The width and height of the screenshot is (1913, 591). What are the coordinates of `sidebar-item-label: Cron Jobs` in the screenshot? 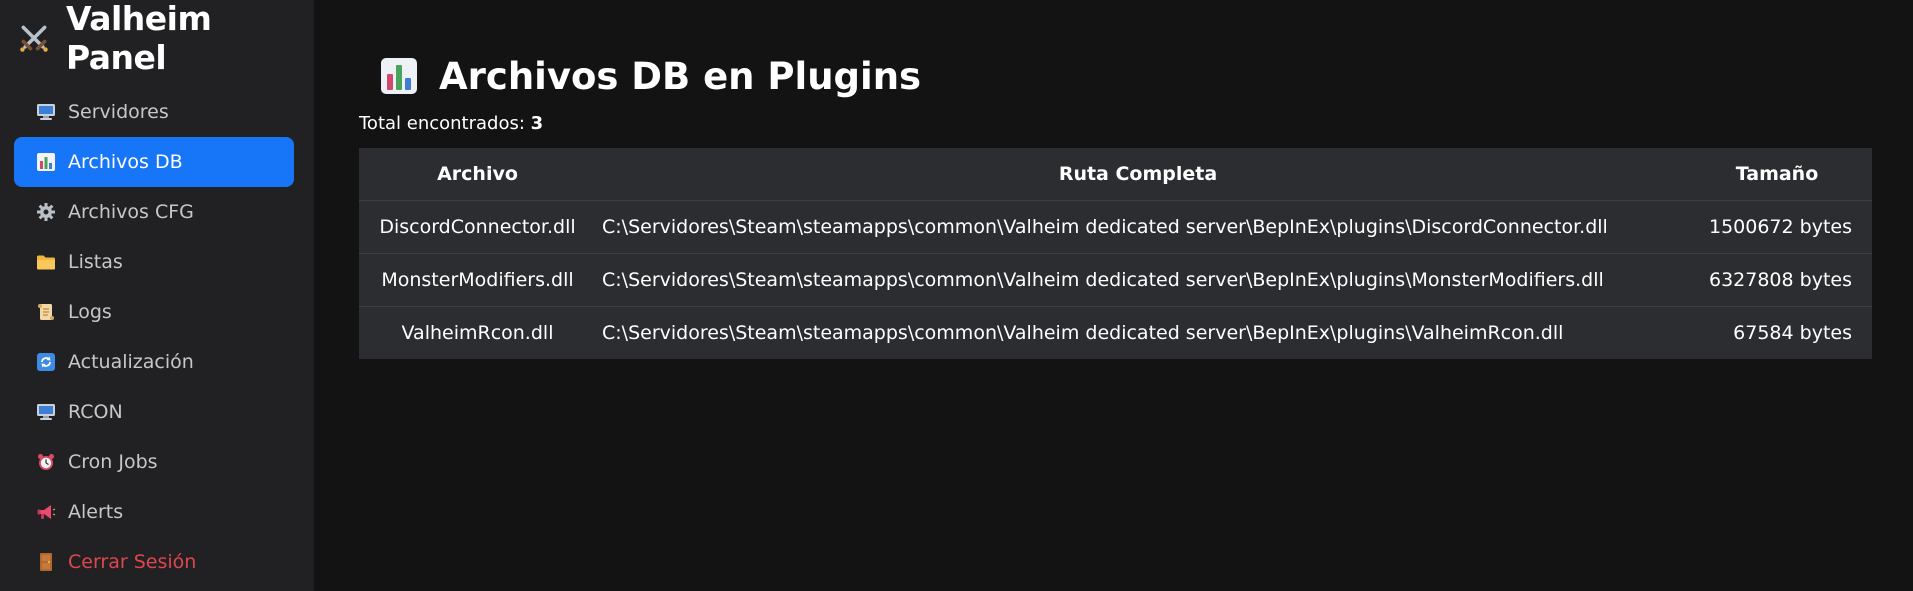 It's located at (113, 462).